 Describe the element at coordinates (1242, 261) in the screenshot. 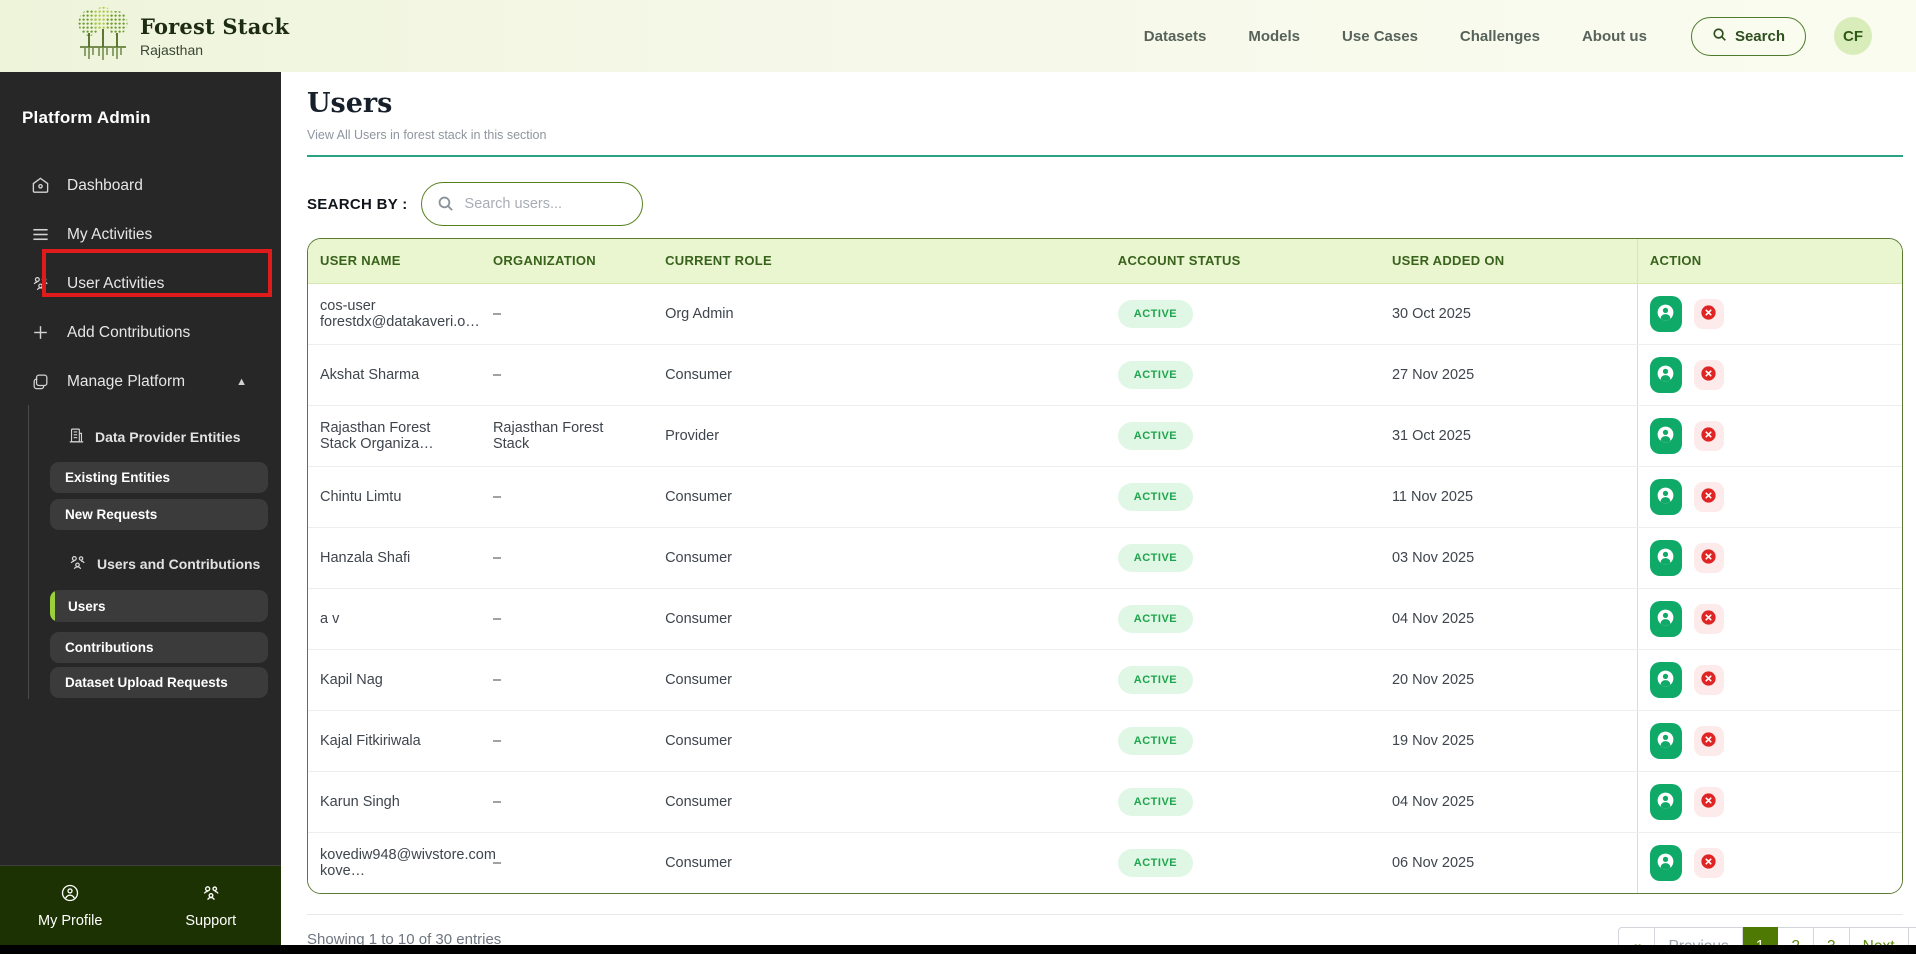

I see `col-account-status: ACCOUNT STATUS` at that location.